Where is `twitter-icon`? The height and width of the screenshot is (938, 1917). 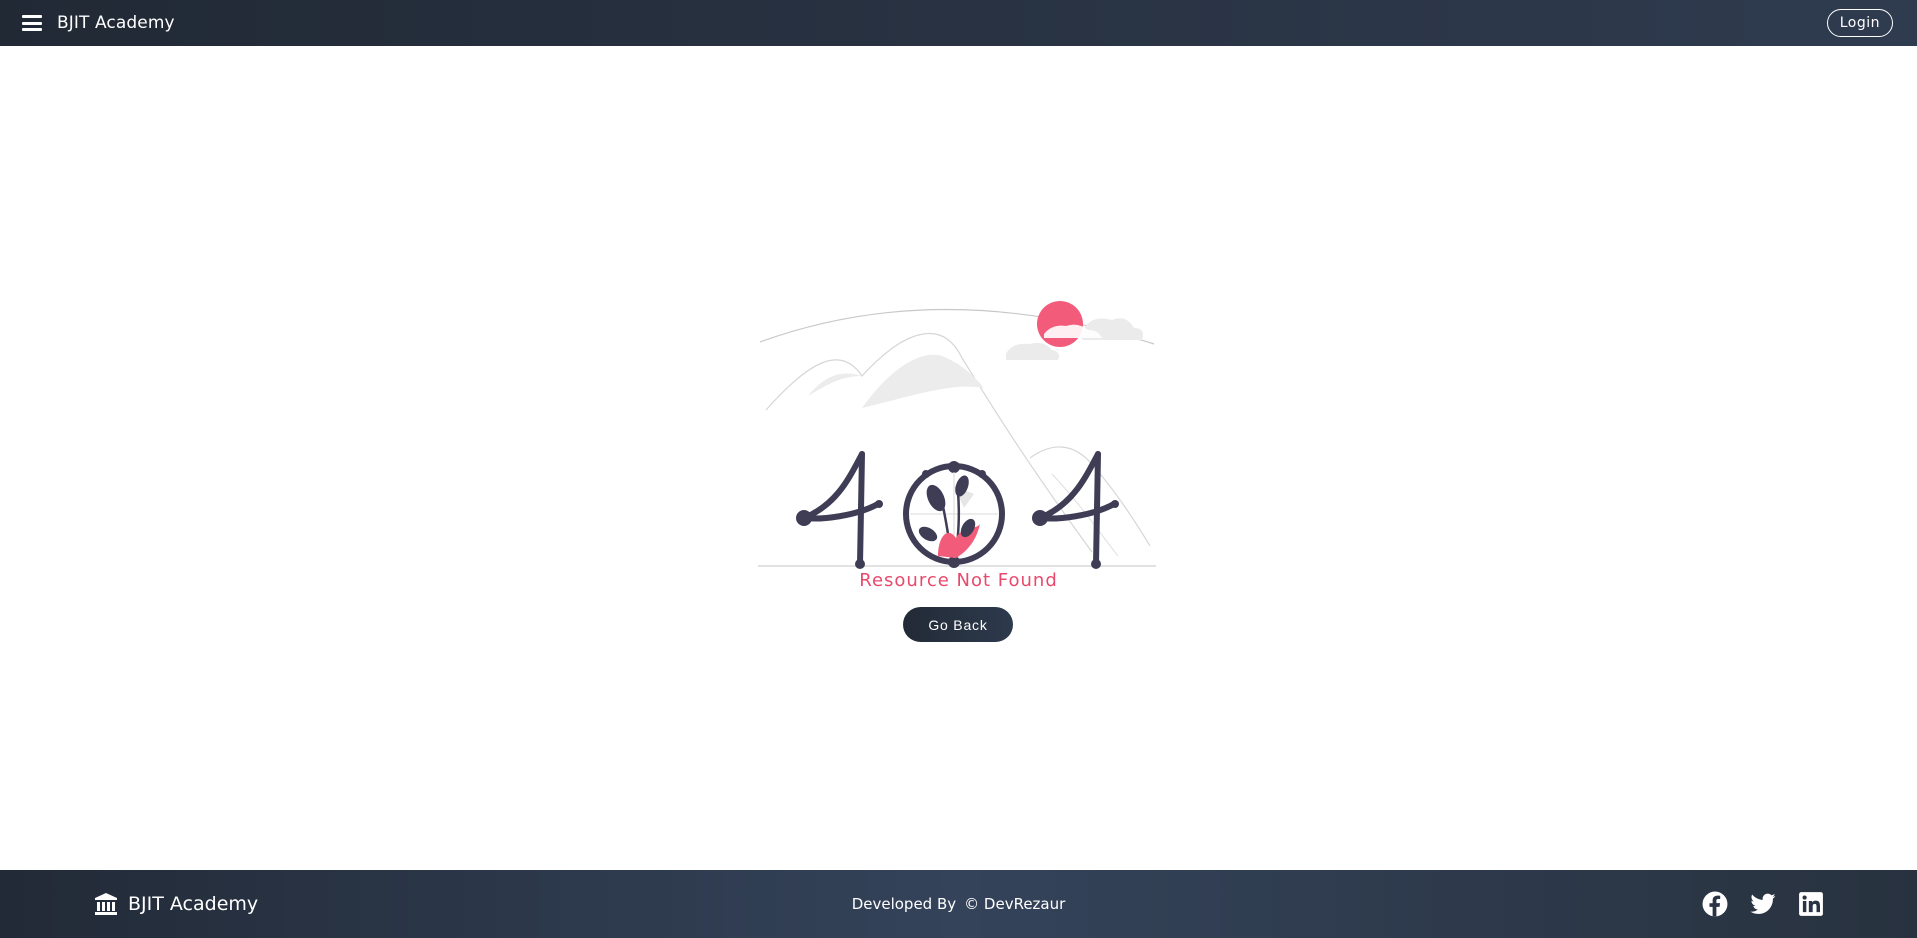
twitter-icon is located at coordinates (1763, 904).